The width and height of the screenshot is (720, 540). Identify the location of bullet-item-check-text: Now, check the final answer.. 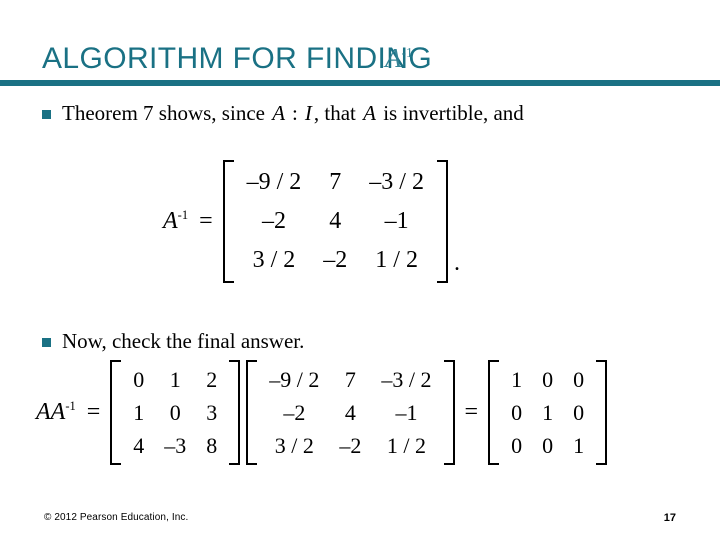
(183, 341).